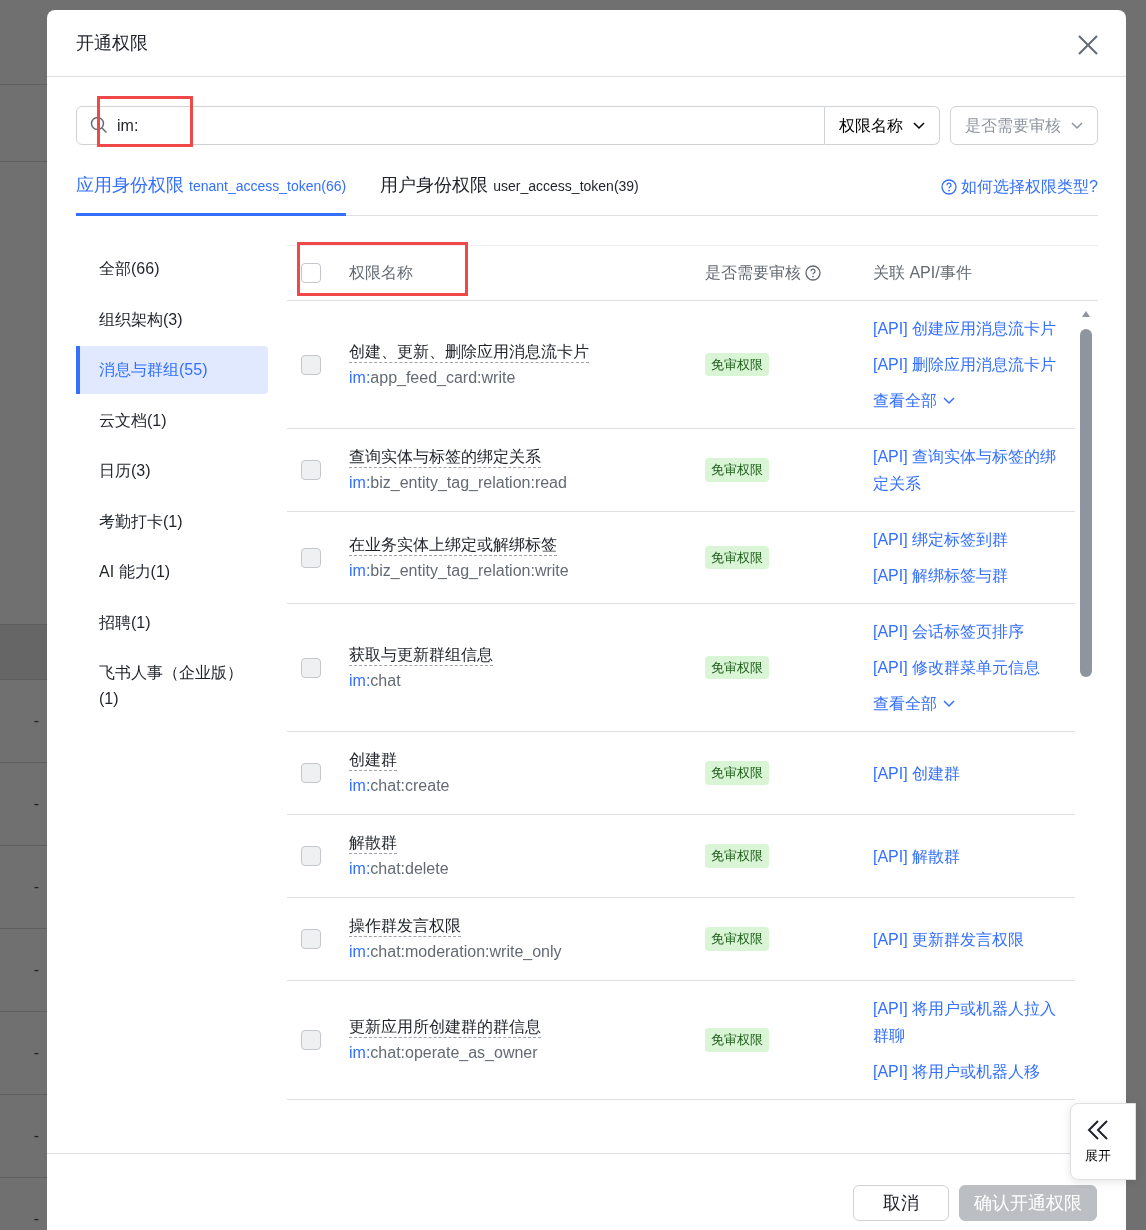 This screenshot has height=1230, width=1146. Describe the element at coordinates (311, 273) in the screenshot. I see `select-all-checkbox` at that location.